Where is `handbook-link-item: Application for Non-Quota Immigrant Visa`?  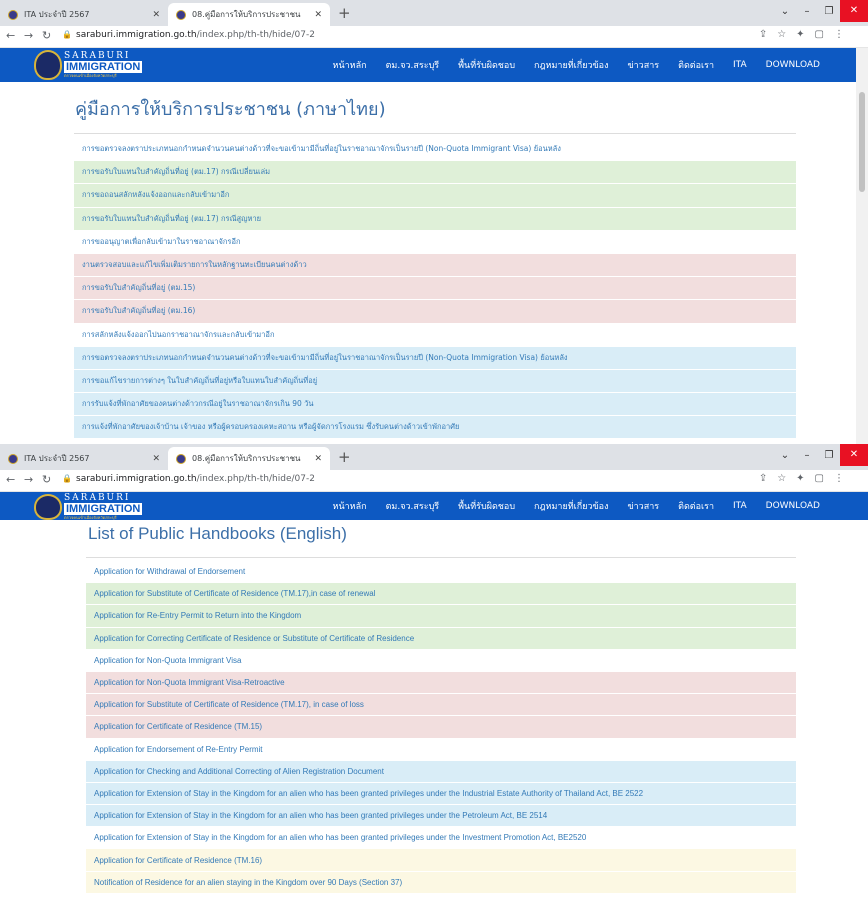 handbook-link-item: Application for Non-Quota Immigrant Visa is located at coordinates (441, 659).